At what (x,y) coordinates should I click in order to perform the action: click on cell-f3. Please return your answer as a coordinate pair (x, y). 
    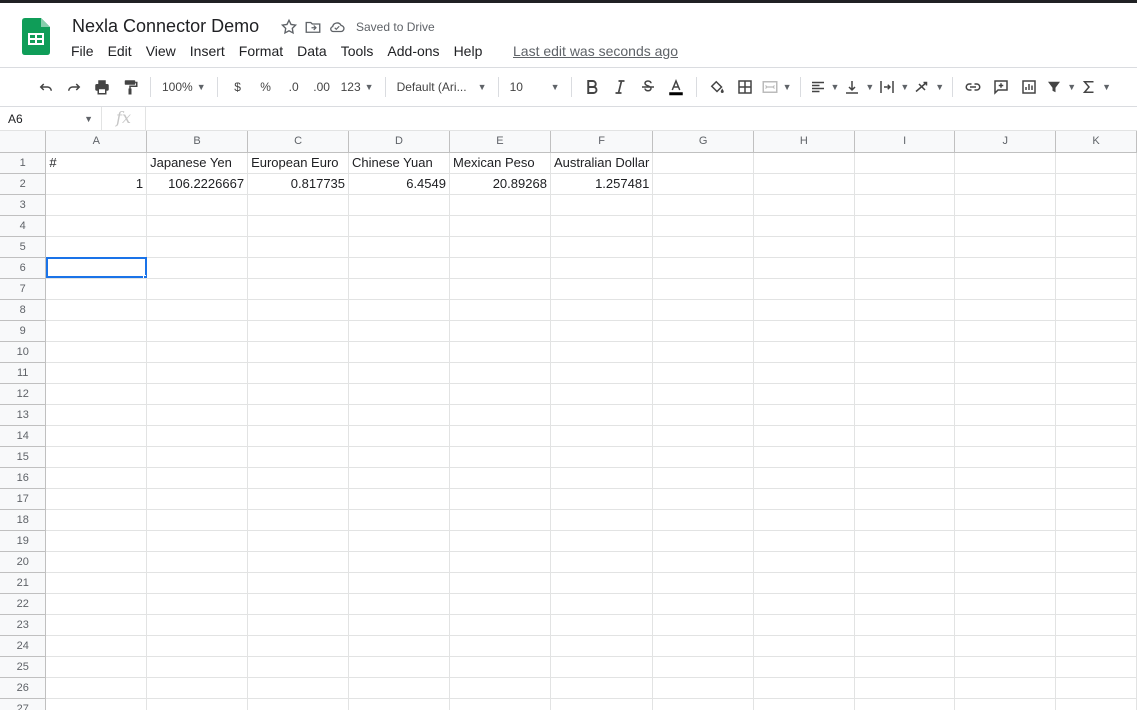
    Looking at the image, I should click on (602, 205).